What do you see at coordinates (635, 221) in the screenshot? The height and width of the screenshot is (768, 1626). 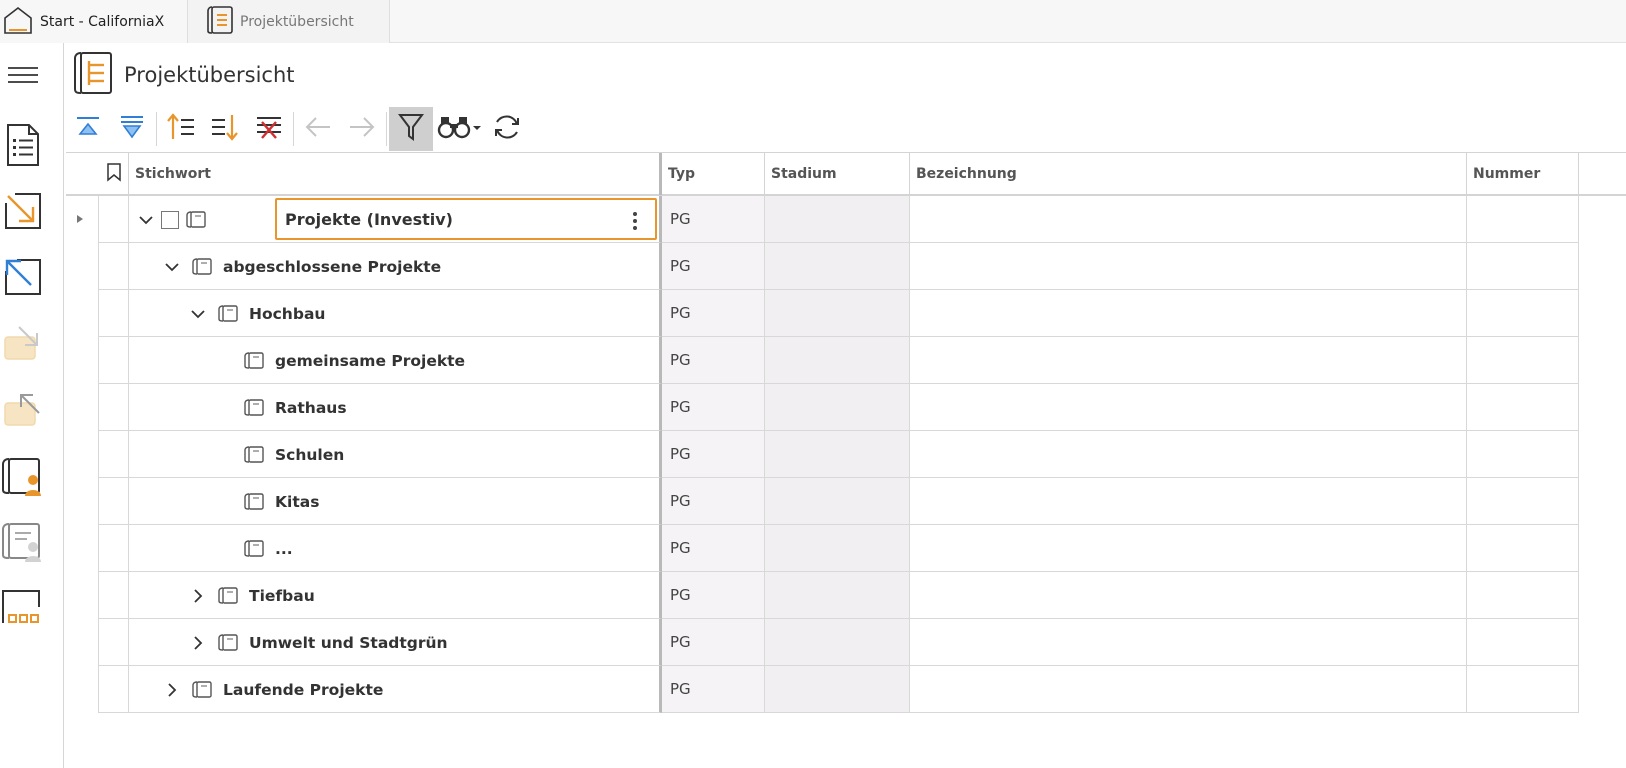 I see `more-options-icon` at bounding box center [635, 221].